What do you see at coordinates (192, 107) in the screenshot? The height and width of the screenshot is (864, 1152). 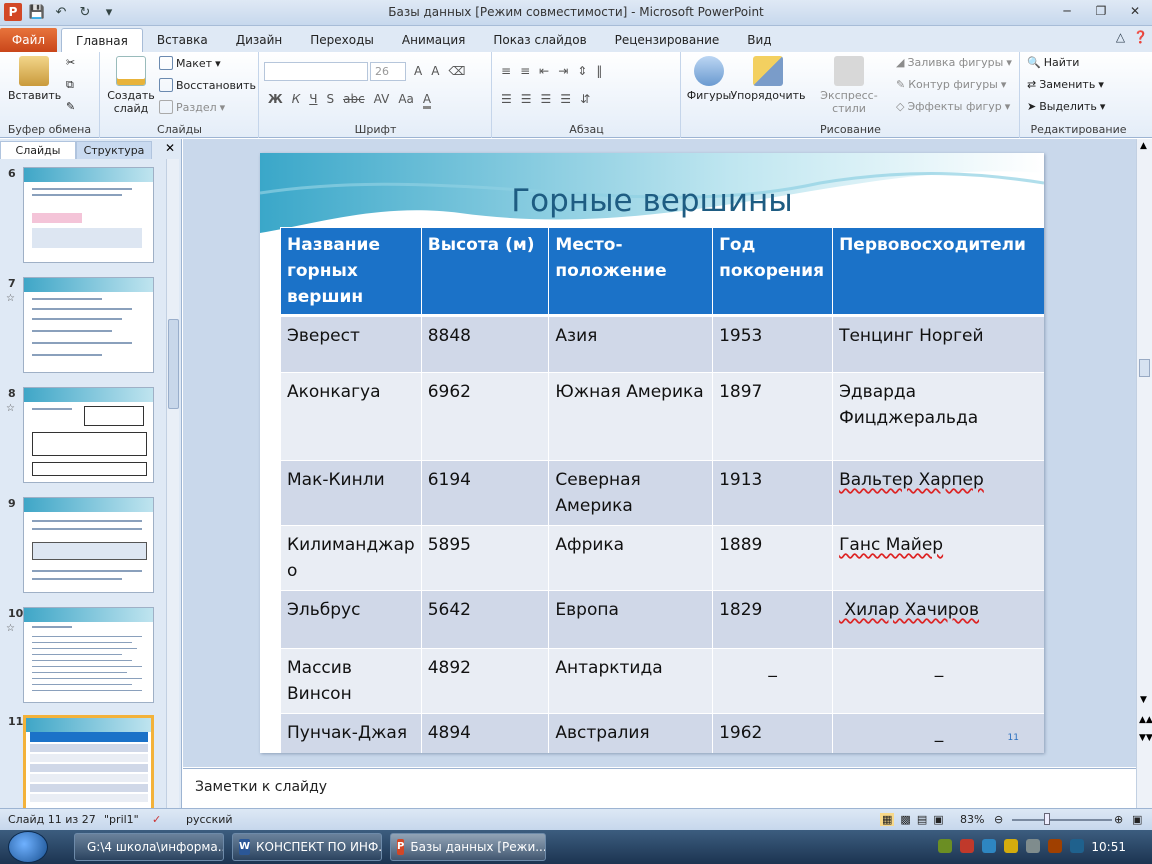 I see `section-button: Раздел ▾` at bounding box center [192, 107].